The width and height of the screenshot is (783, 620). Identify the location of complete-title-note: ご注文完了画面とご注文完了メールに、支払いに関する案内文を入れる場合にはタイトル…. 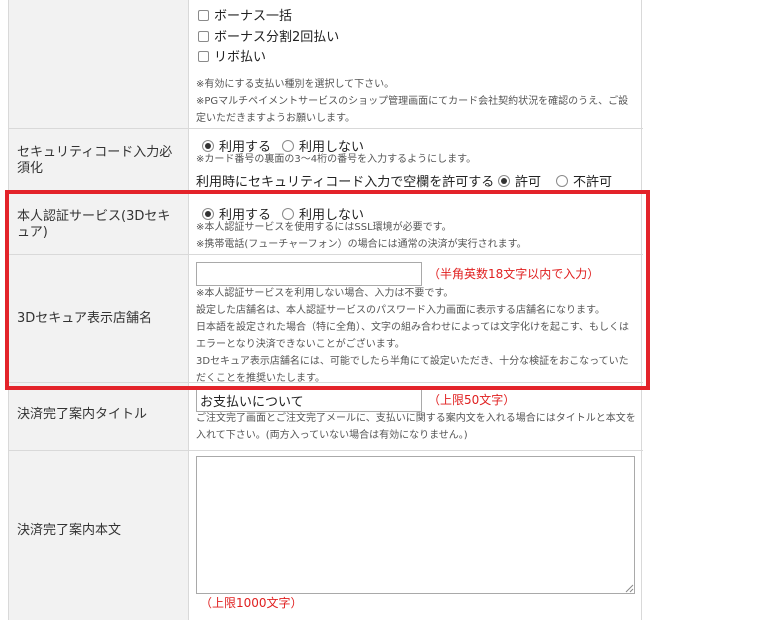
(416, 427).